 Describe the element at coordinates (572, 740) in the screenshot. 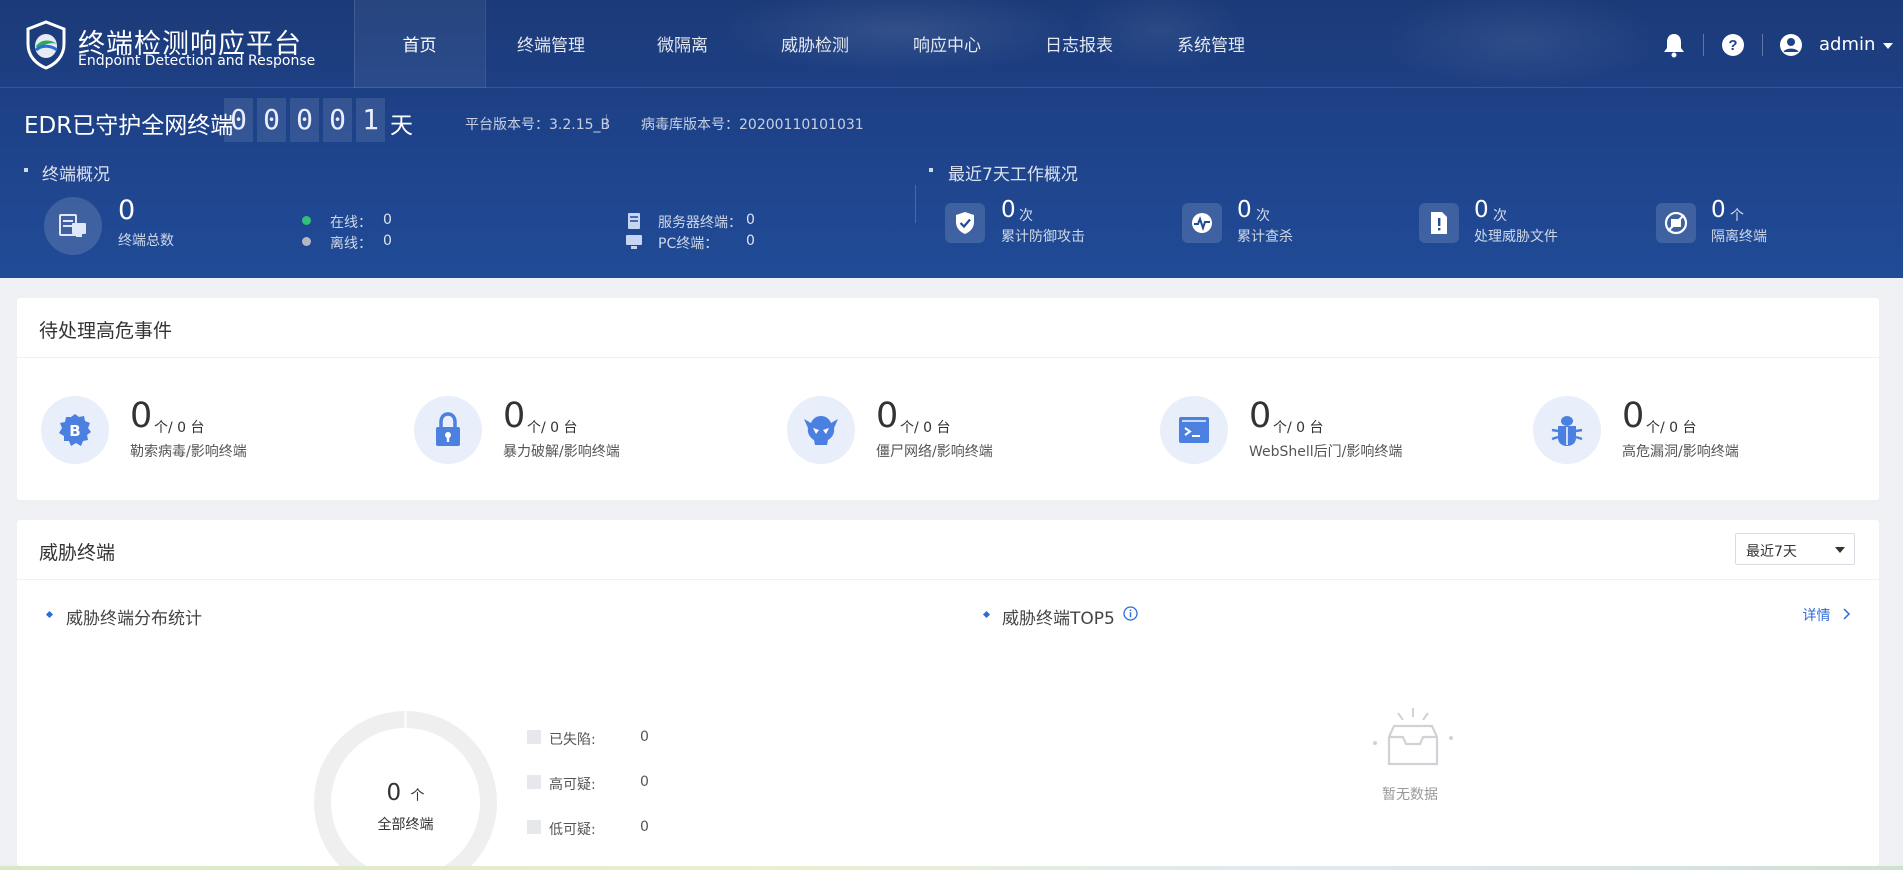

I see `legend-compromised-label: 已失陷:` at that location.